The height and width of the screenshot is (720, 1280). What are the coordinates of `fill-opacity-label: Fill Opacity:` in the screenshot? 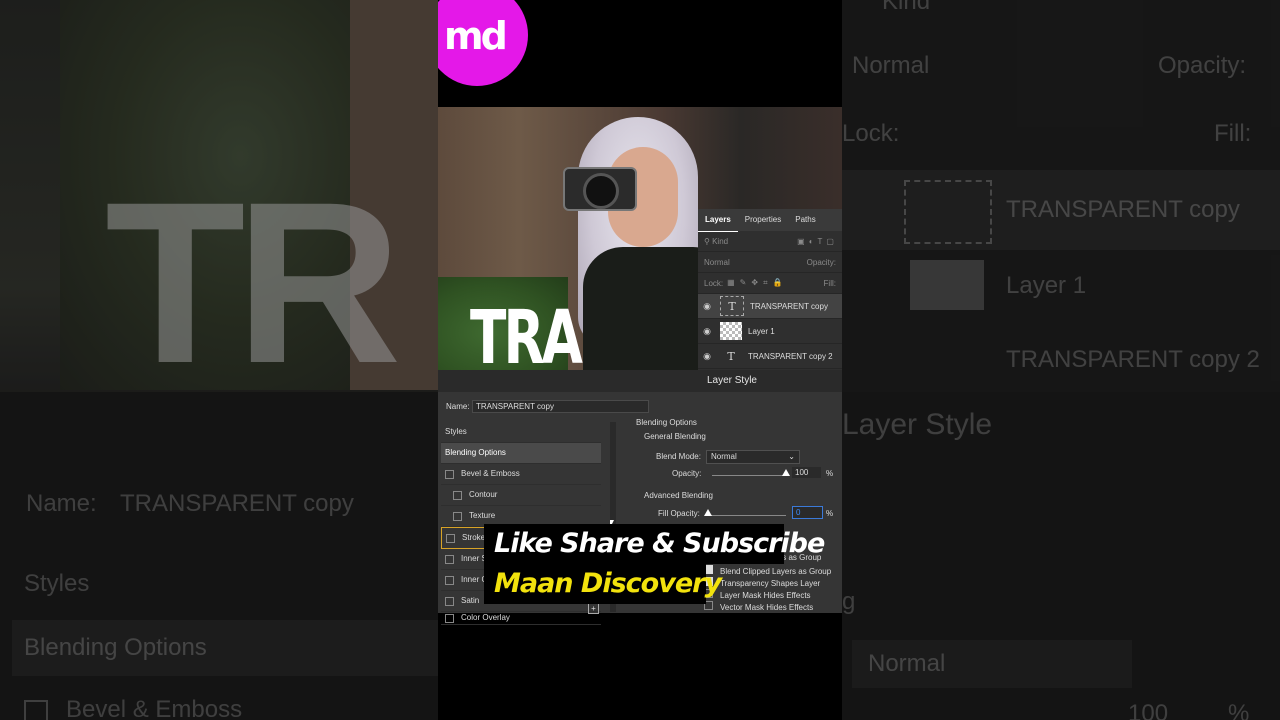 It's located at (679, 513).